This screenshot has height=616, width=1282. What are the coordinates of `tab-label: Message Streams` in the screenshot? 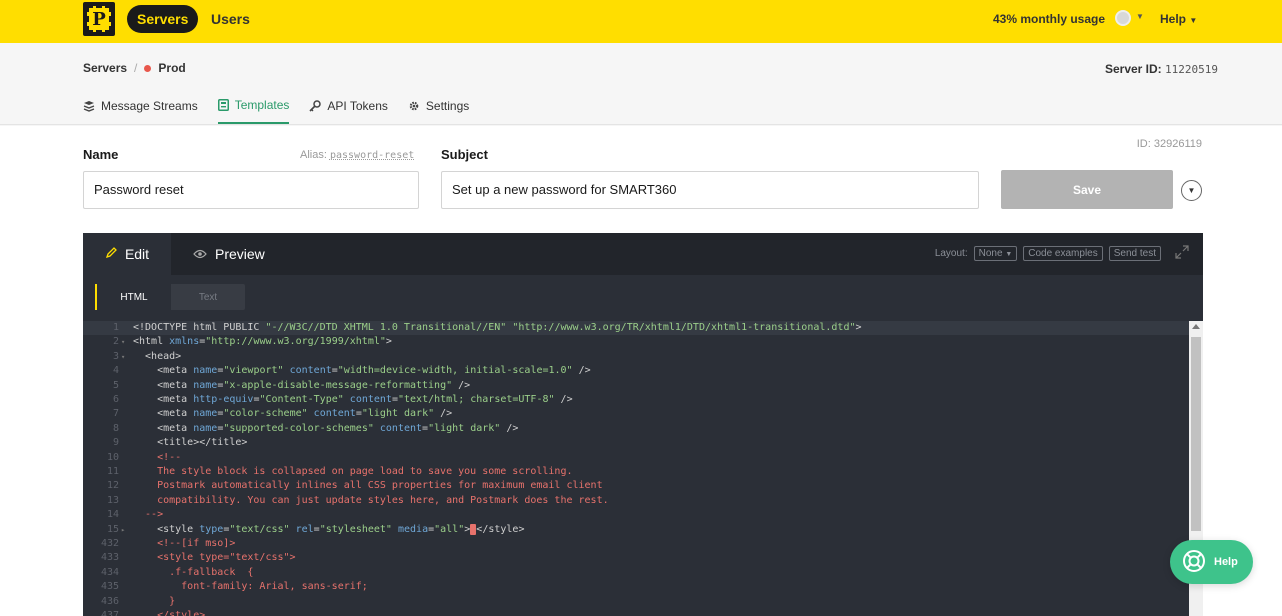 It's located at (149, 105).